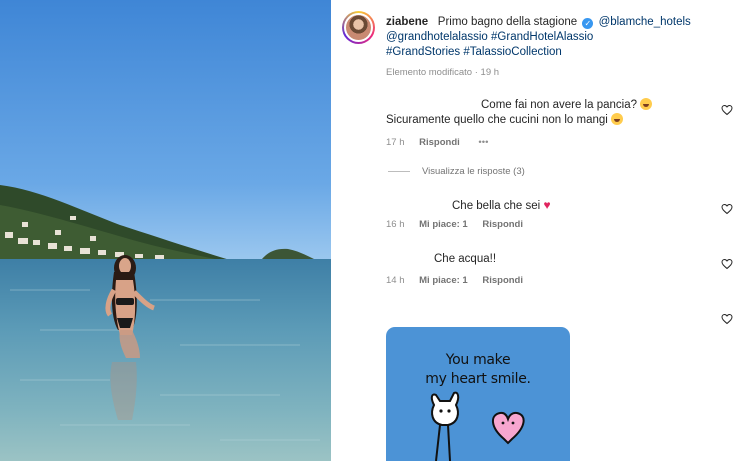  I want to click on hashtag-link: #GrandHotelAlassio, so click(542, 37).